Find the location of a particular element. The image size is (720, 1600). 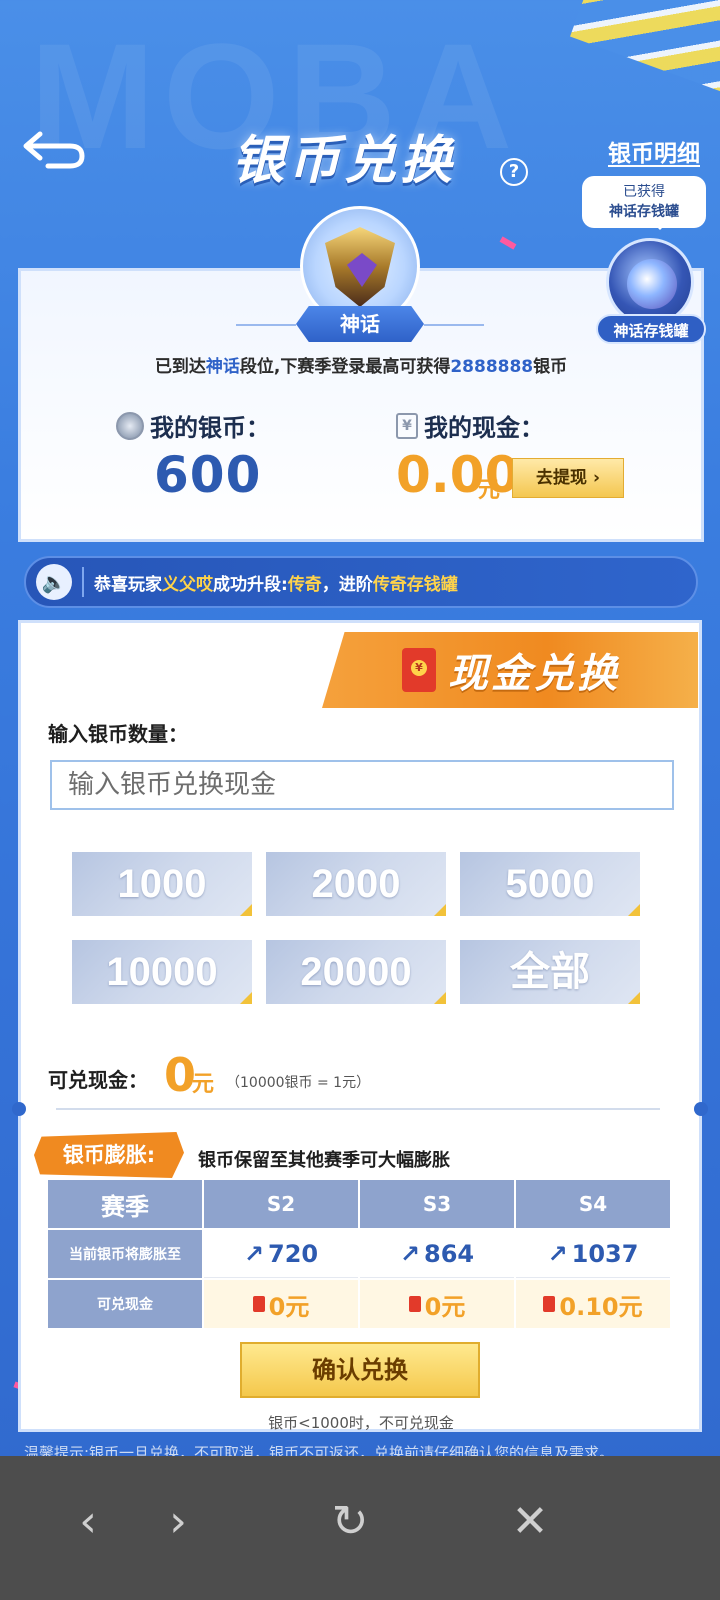

coin-amount-input is located at coordinates (362, 785).